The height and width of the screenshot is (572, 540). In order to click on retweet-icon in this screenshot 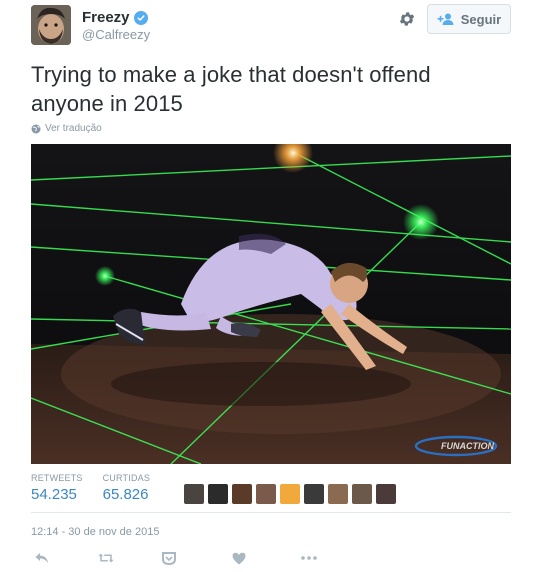, I will do `click(106, 558)`.